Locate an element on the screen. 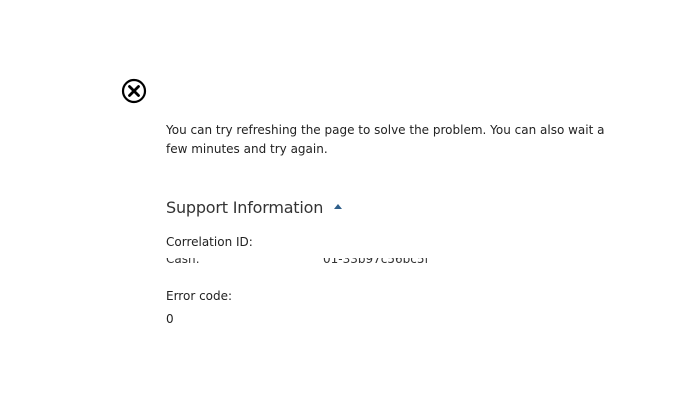  clipped-right-text: 01-33b97c56bc5f is located at coordinates (376, 262).